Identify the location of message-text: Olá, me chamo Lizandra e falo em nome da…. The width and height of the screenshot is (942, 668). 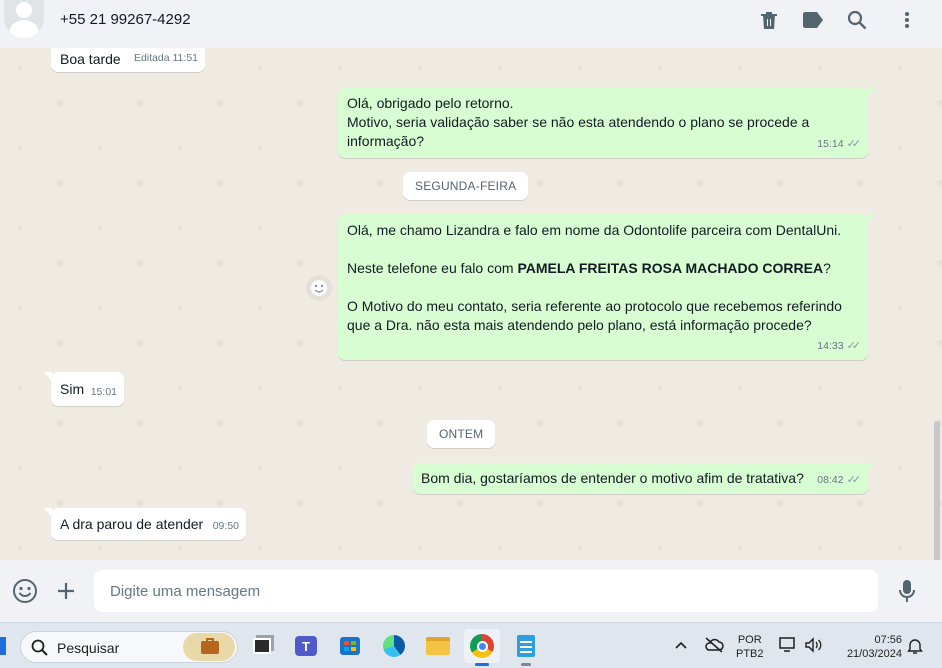
(594, 230).